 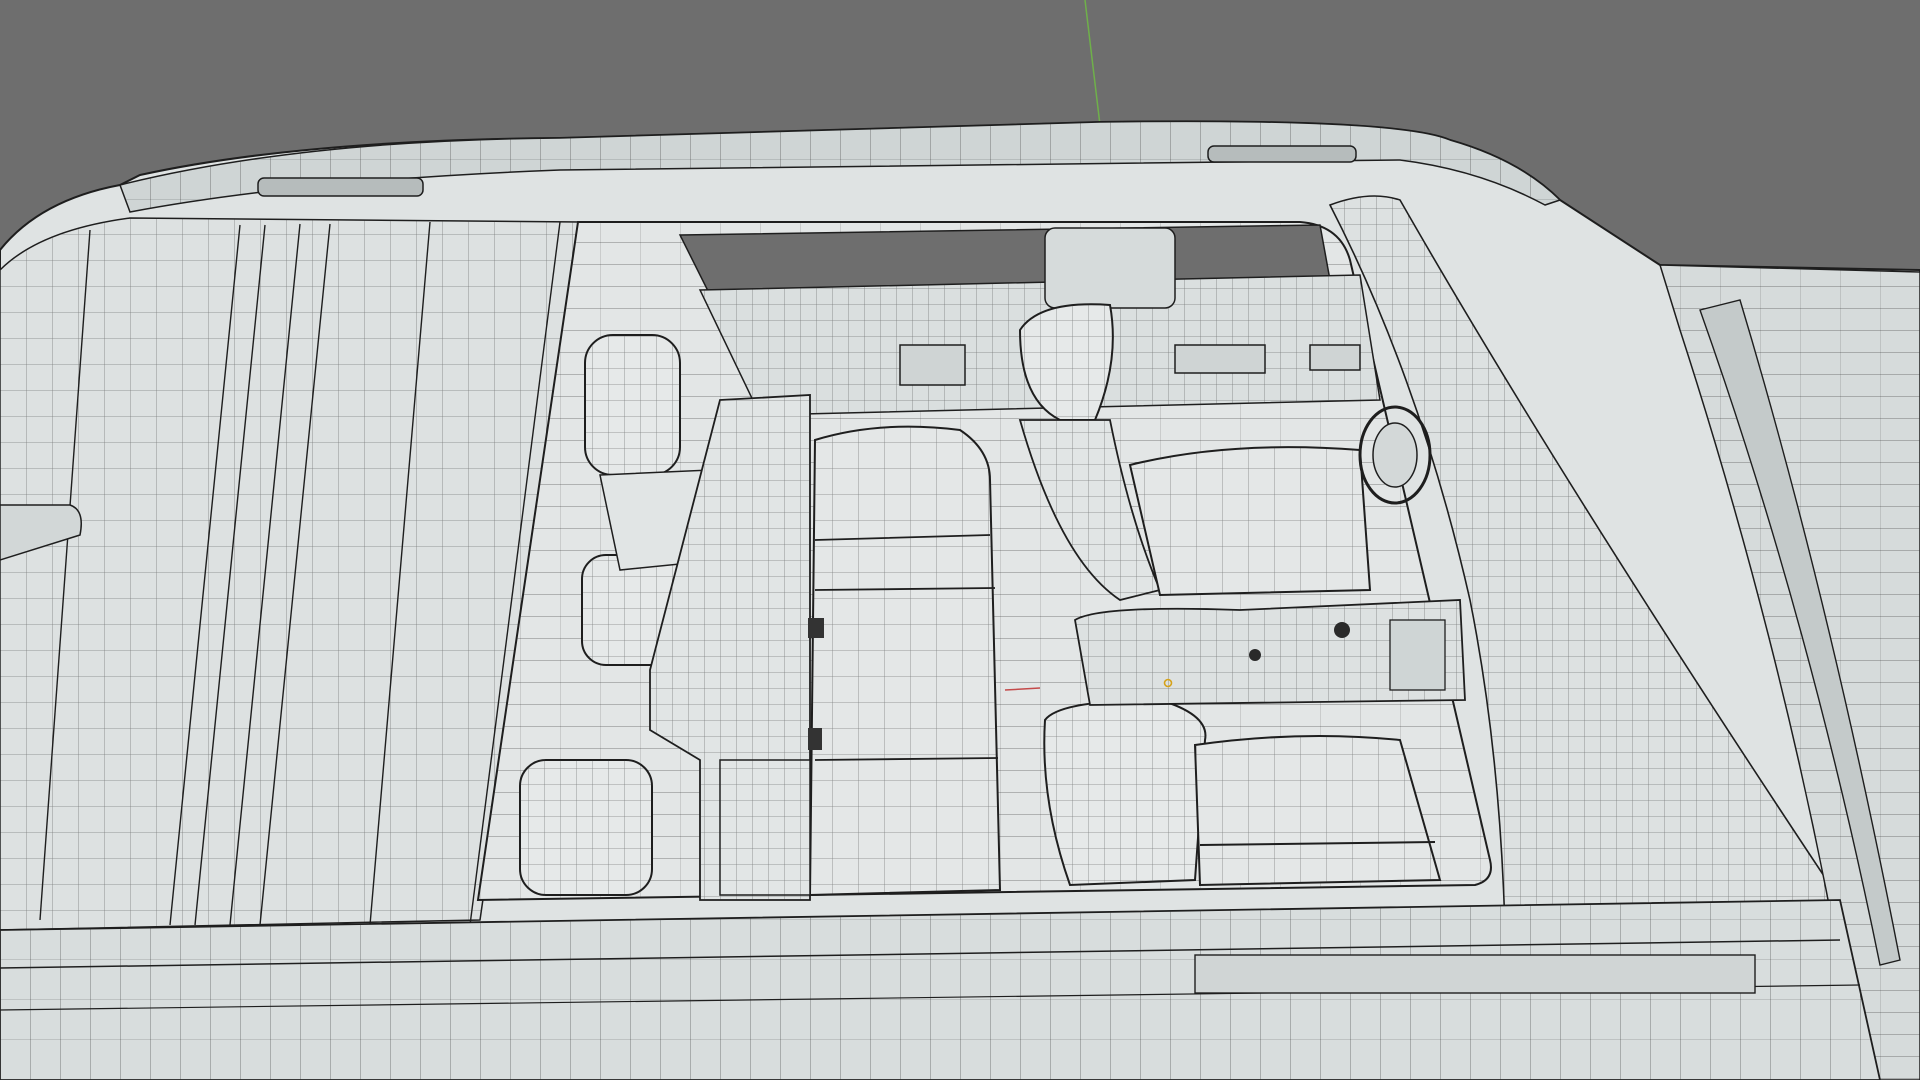 I want to click on rear-headrest-1-mesh, so click(x=632, y=405).